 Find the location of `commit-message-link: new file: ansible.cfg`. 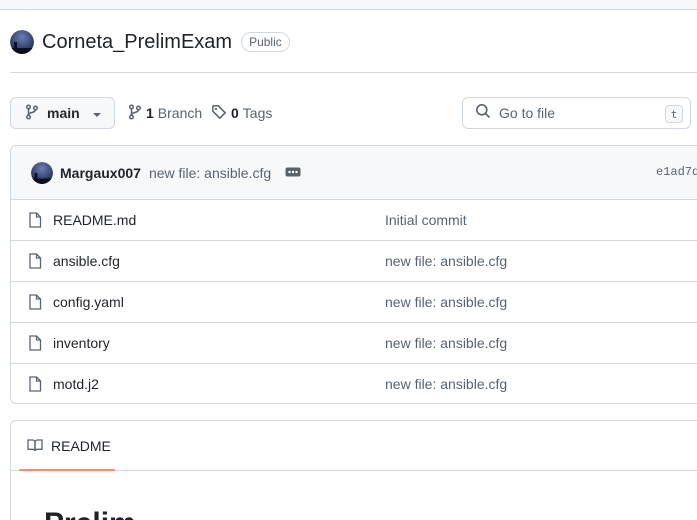

commit-message-link: new file: ansible.cfg is located at coordinates (210, 173).